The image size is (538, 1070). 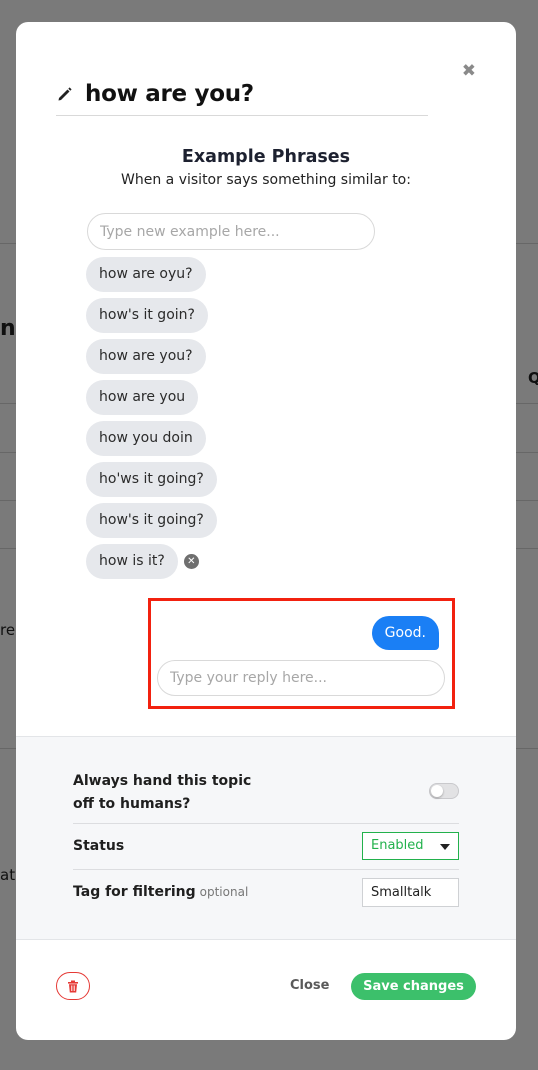 I want to click on tag-input, so click(x=410, y=892).